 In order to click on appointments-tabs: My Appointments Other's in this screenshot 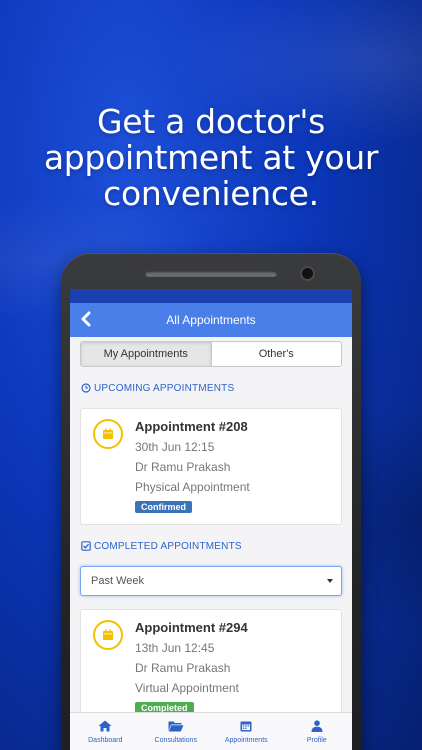, I will do `click(211, 354)`.